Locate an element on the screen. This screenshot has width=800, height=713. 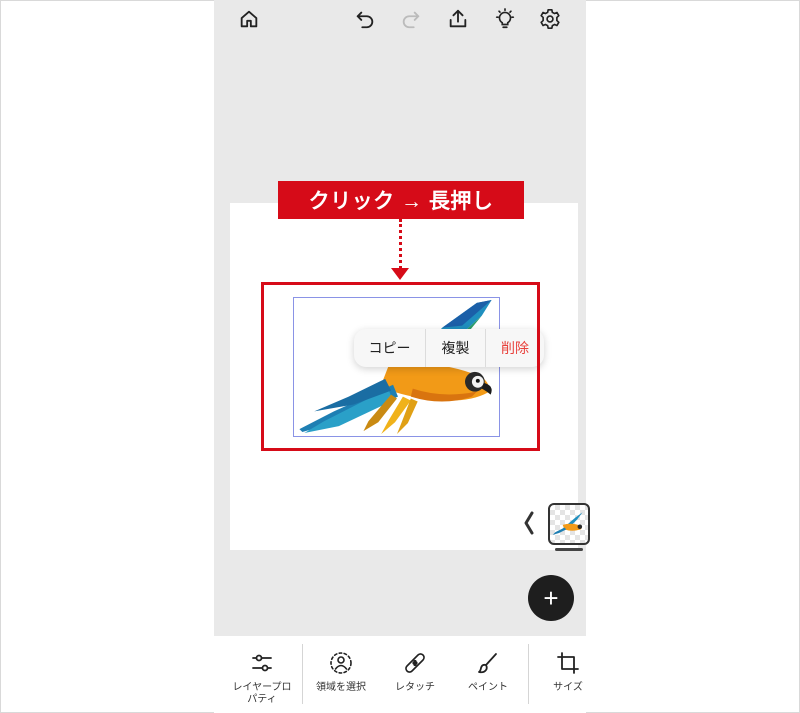
bottom-toolbar: レイヤープロ パティ 領域を選択 レタッチ ペイント サイズ is located at coordinates (400, 674).